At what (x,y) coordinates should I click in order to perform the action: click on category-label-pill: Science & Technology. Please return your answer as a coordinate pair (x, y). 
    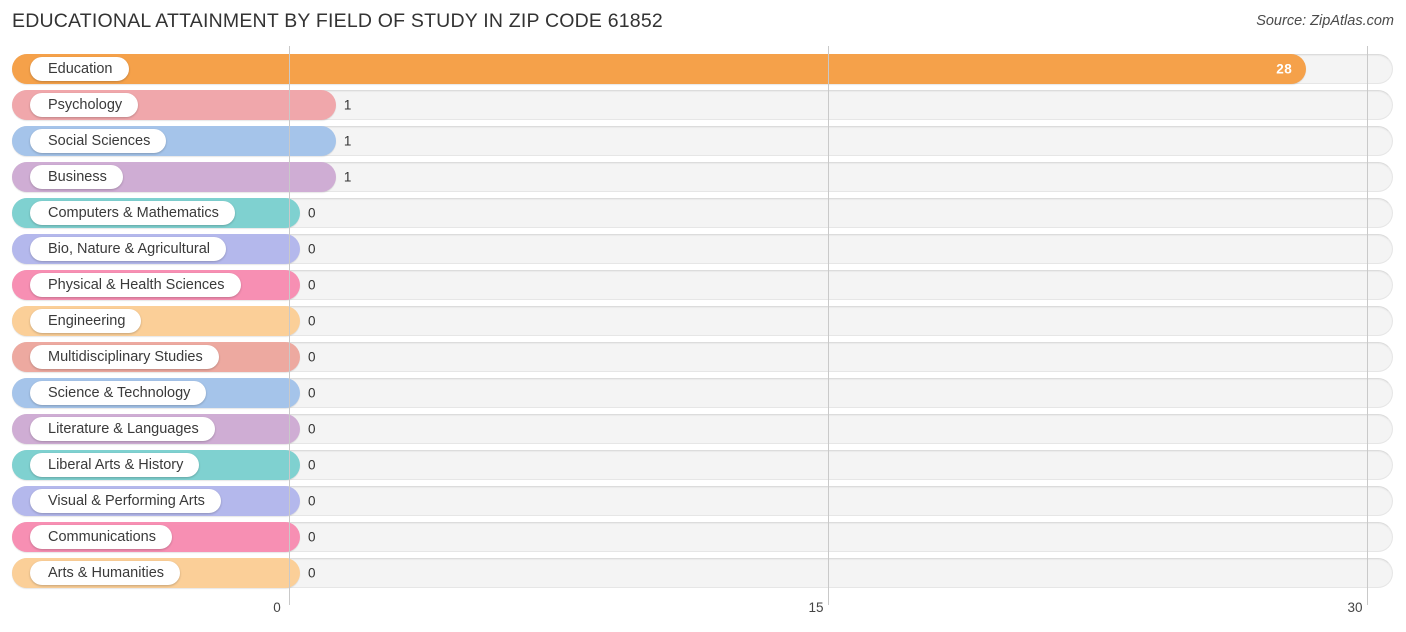
    Looking at the image, I should click on (118, 393).